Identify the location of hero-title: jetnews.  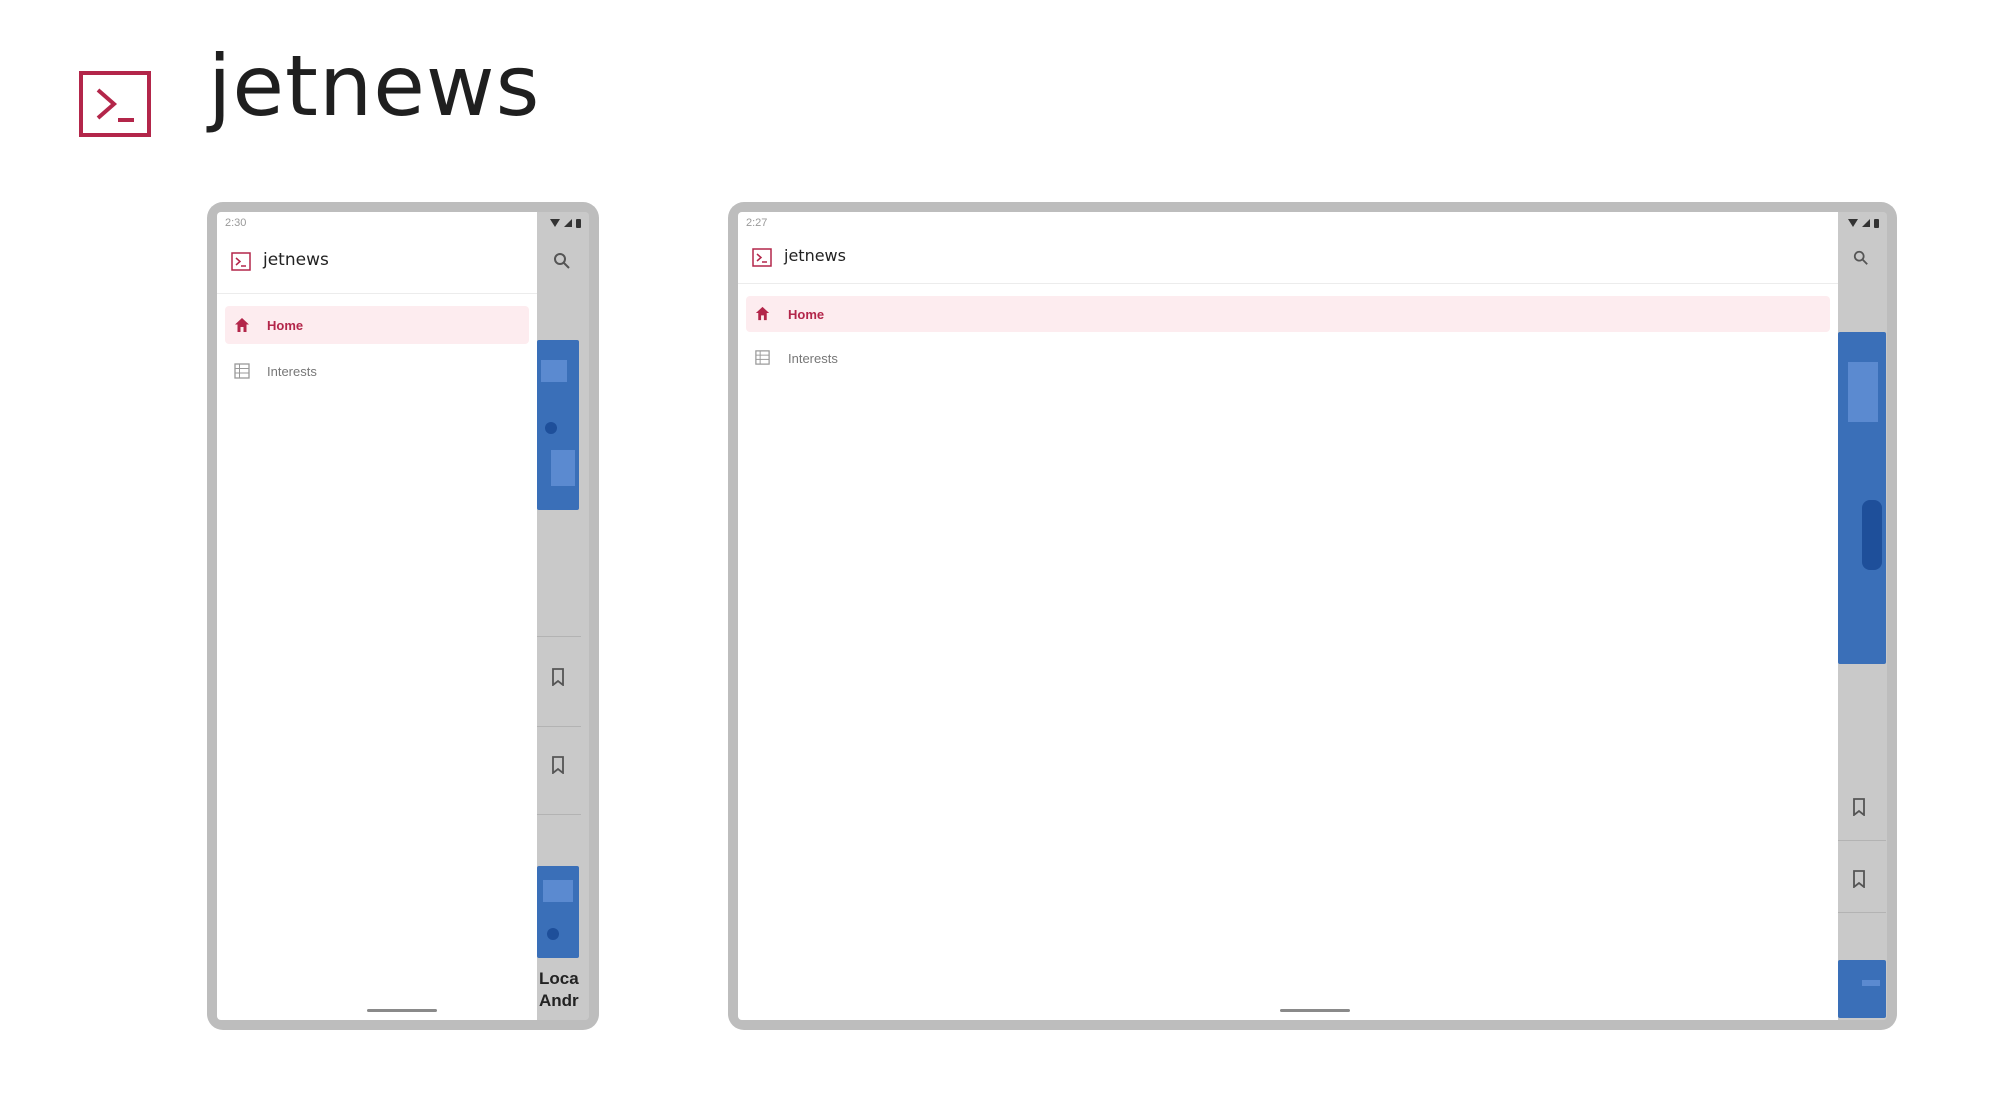
(374, 86).